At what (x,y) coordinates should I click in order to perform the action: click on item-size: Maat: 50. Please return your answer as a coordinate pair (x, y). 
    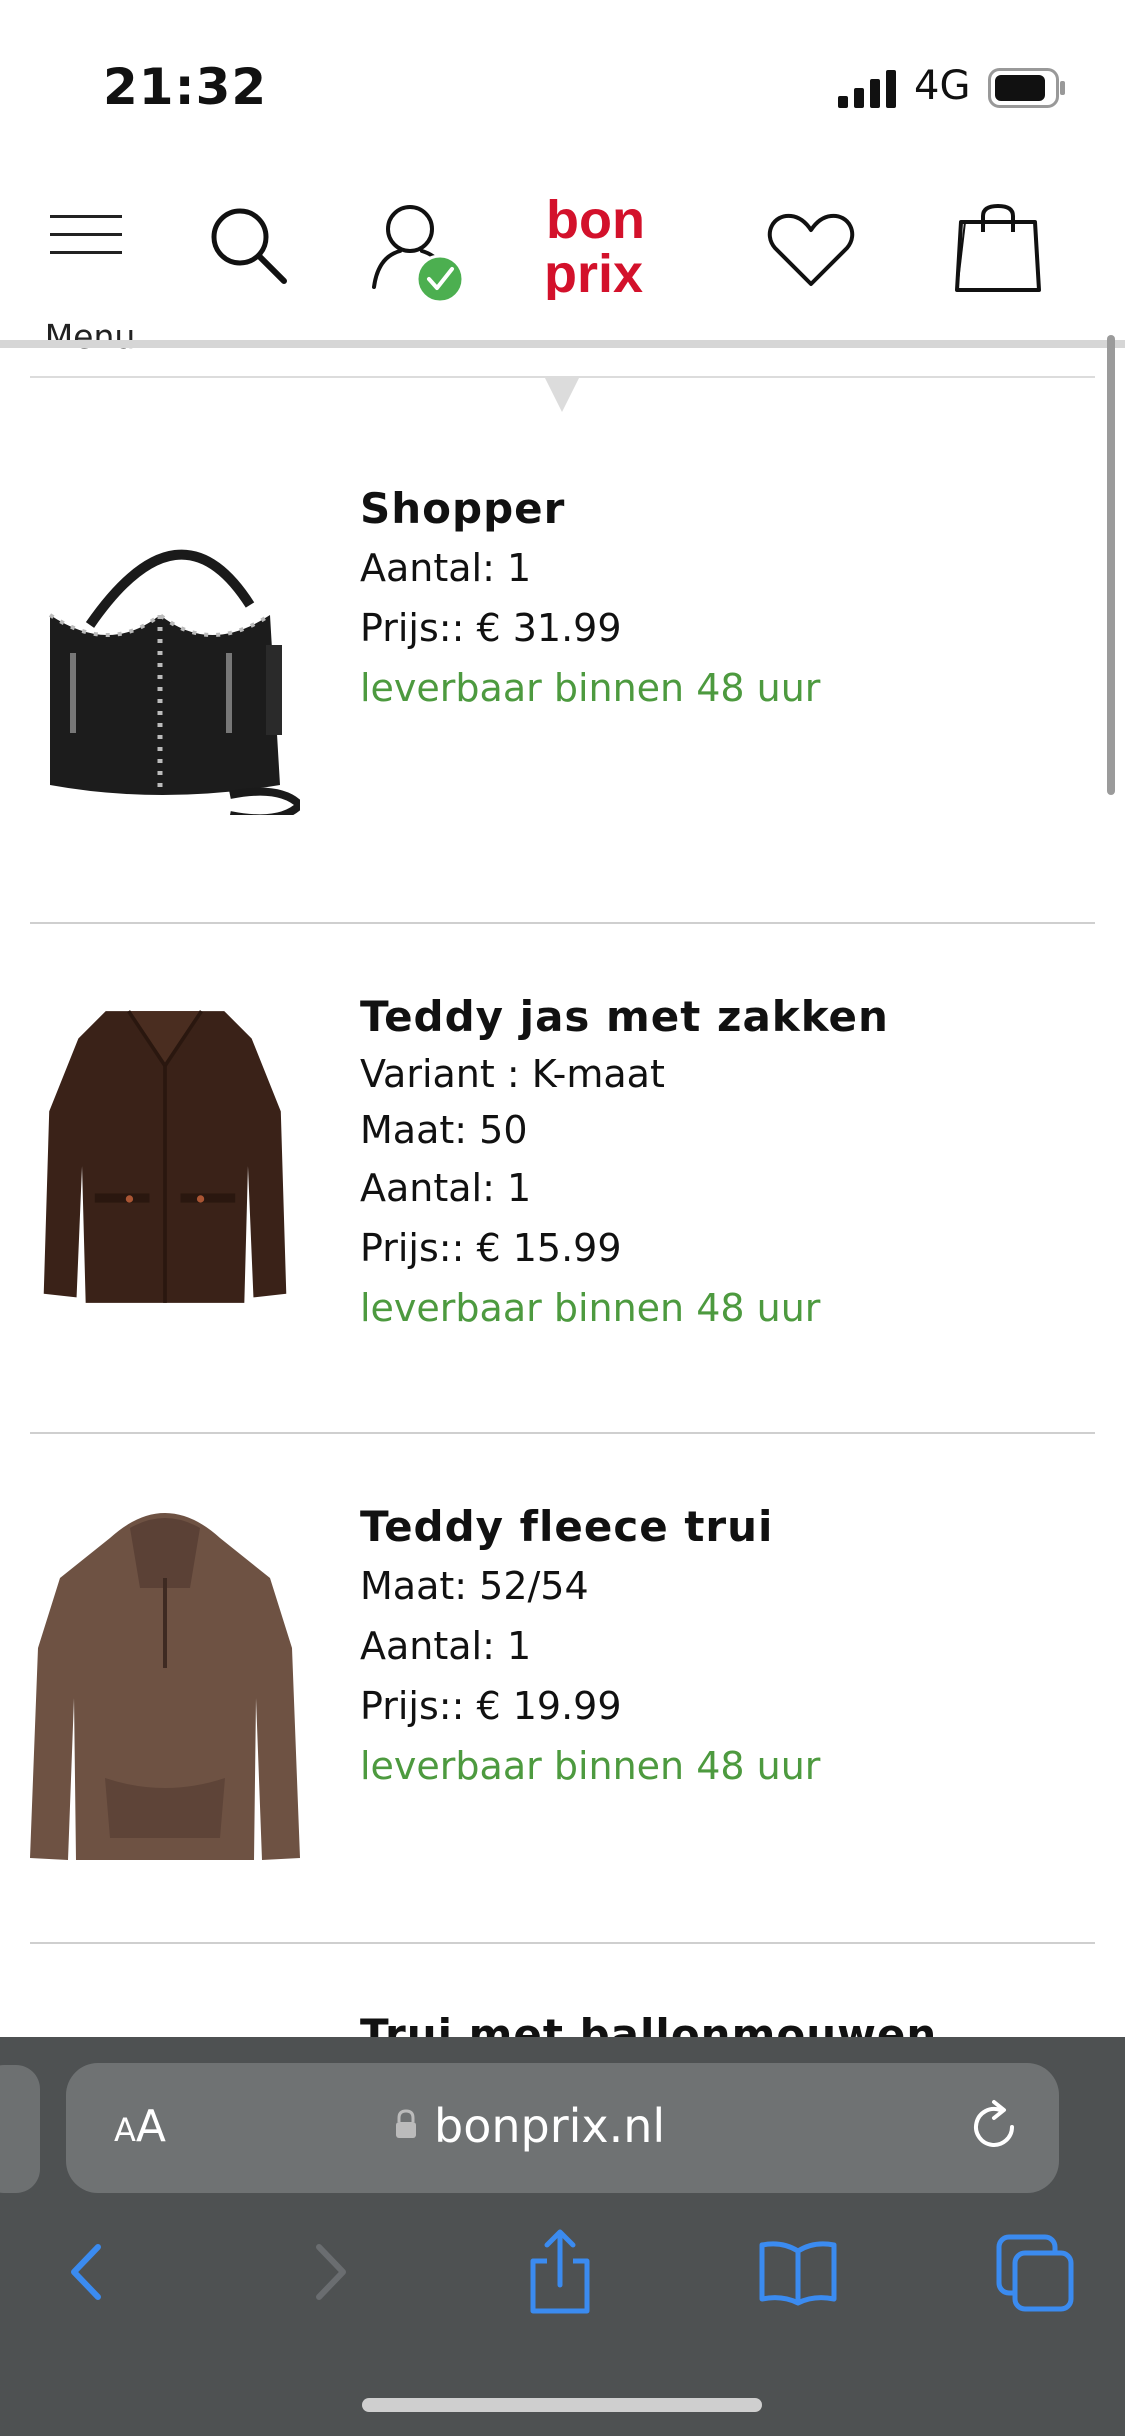
    Looking at the image, I should click on (444, 1130).